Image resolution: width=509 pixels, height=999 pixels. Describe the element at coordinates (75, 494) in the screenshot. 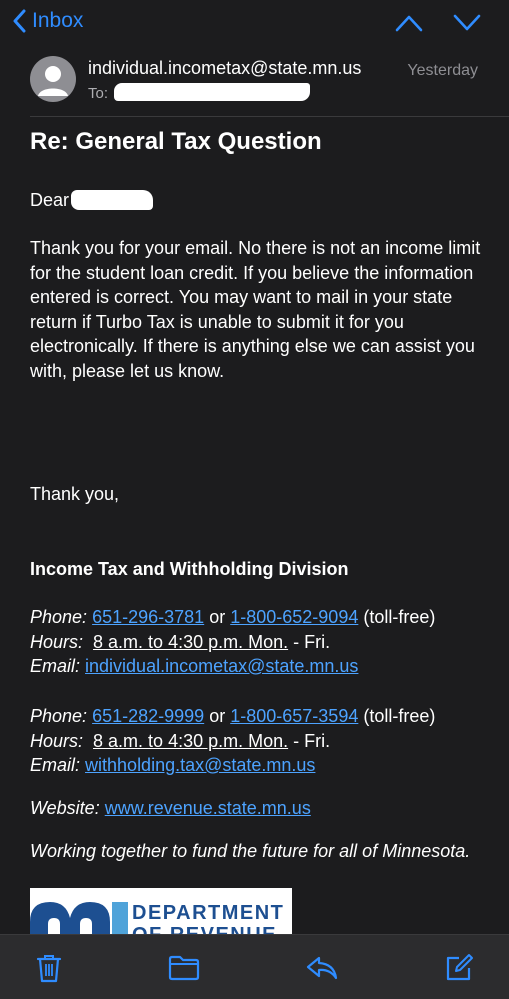

I see `closing: Thank you,` at that location.